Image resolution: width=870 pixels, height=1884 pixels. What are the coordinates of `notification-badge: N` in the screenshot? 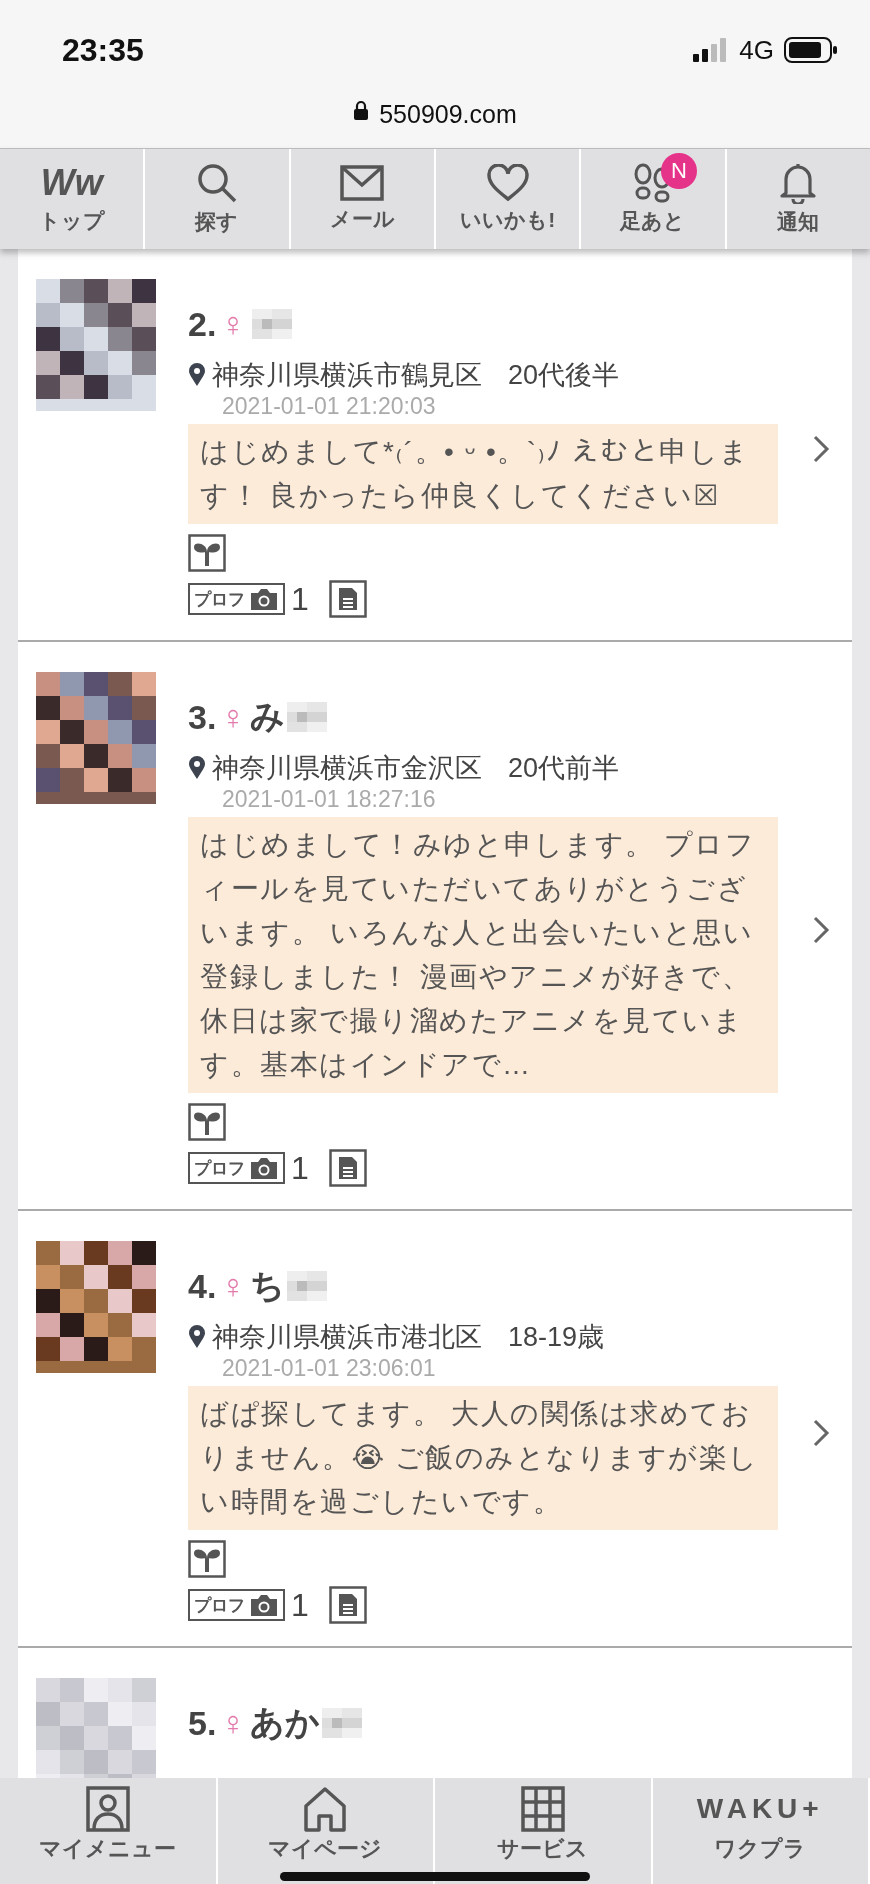 It's located at (678, 171).